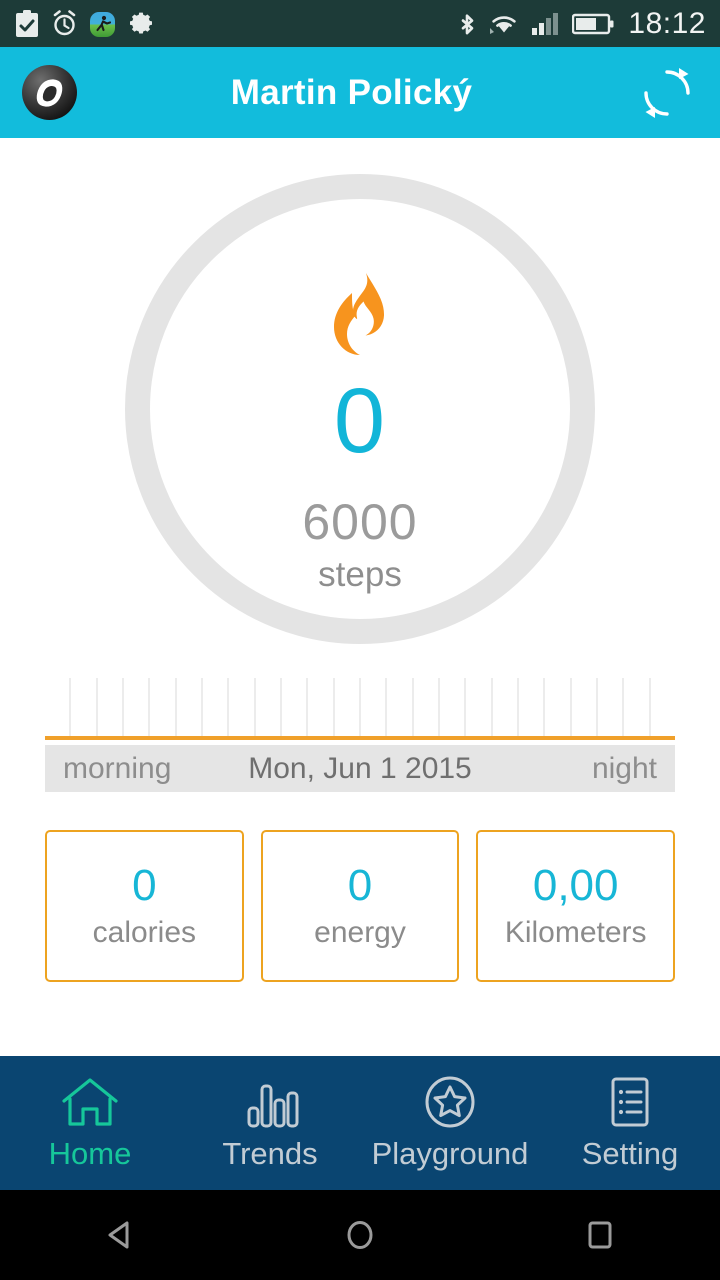 The image size is (720, 1280). Describe the element at coordinates (359, 314) in the screenshot. I see `flame-icon` at that location.